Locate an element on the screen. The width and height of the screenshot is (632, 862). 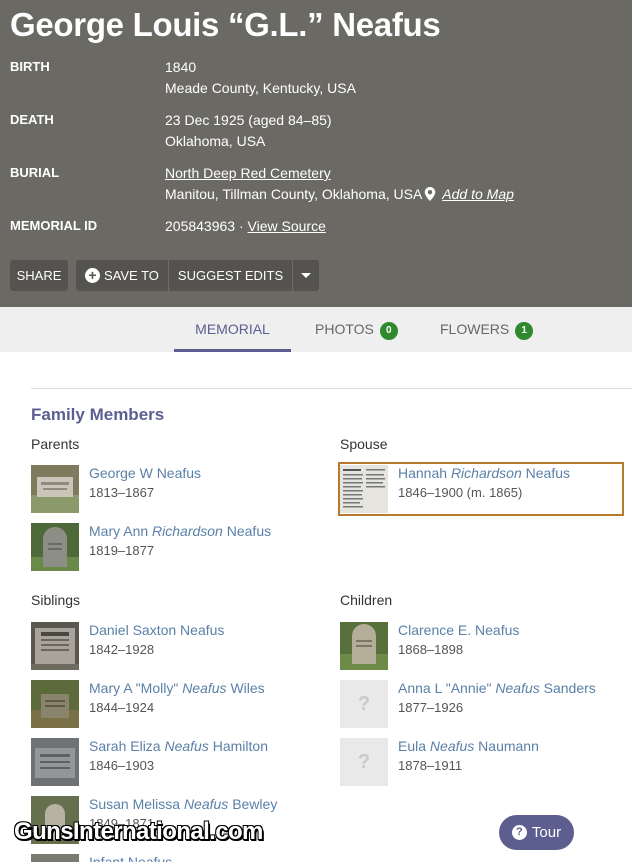
family-member-dates: 1846–1900 (m. 1865) is located at coordinates (460, 492).